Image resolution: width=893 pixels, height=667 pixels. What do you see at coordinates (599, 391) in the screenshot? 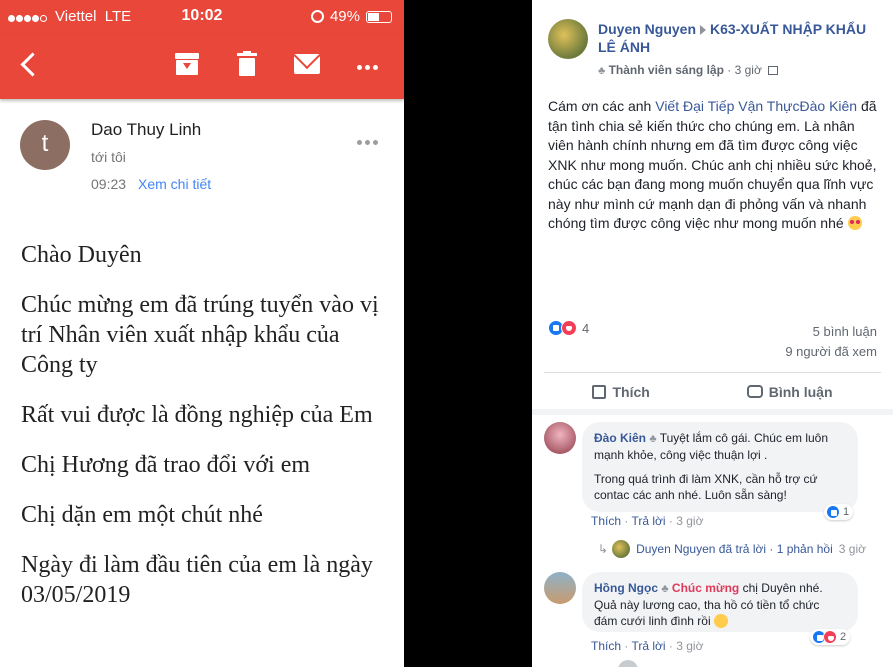
I see `thumbs-up-icon` at bounding box center [599, 391].